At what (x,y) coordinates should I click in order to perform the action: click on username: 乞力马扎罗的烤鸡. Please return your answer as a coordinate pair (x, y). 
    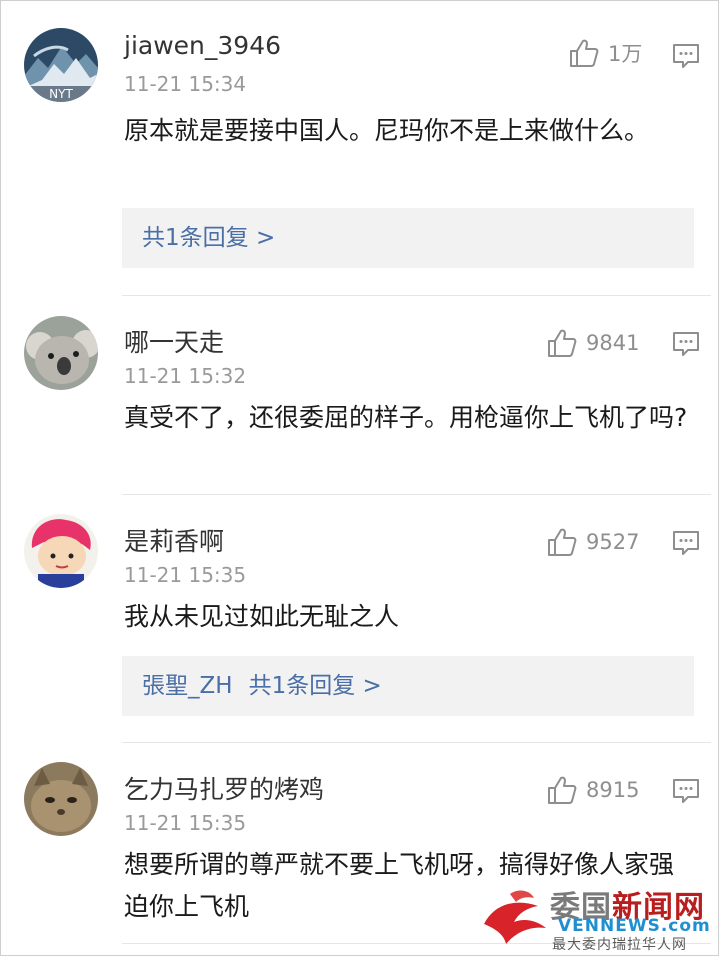
    Looking at the image, I should click on (224, 788).